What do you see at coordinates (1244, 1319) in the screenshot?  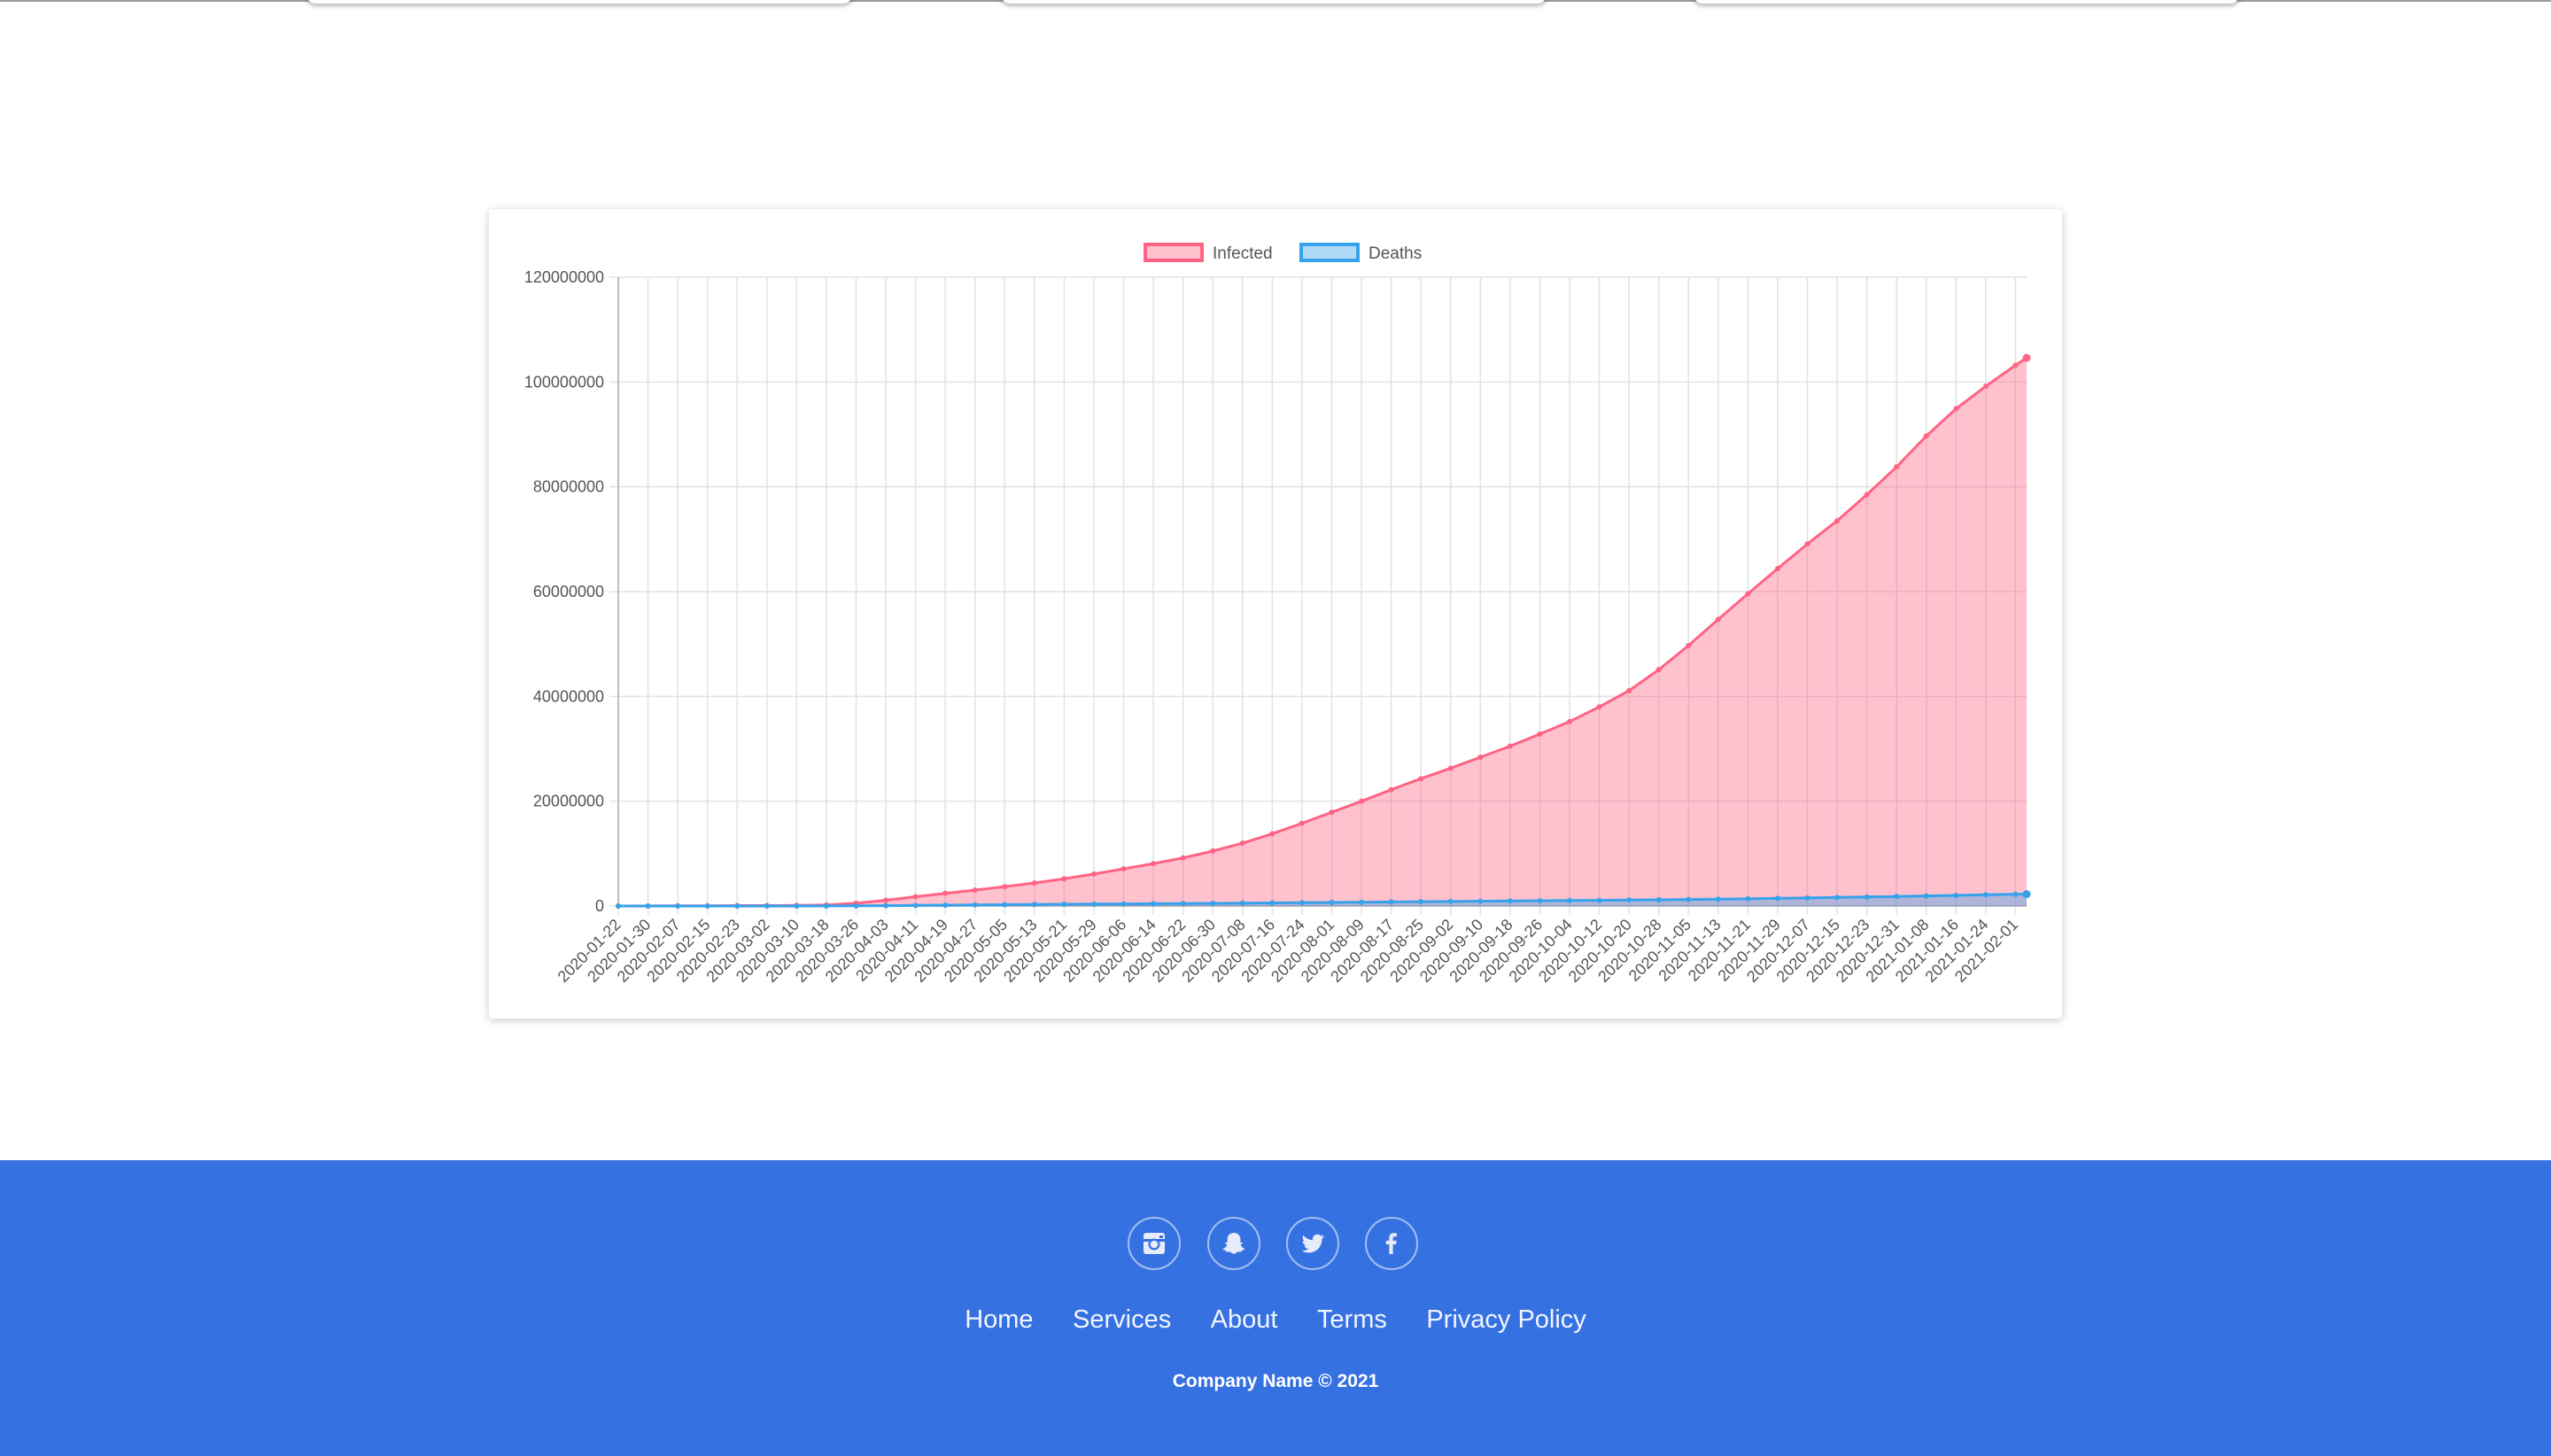 I see `footer-link-about: About` at bounding box center [1244, 1319].